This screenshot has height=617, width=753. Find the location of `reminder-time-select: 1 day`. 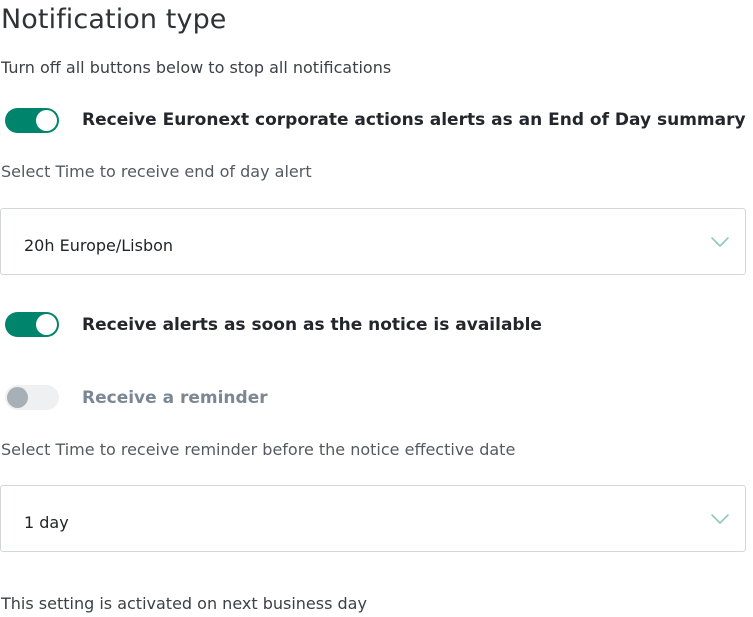

reminder-time-select: 1 day is located at coordinates (373, 518).